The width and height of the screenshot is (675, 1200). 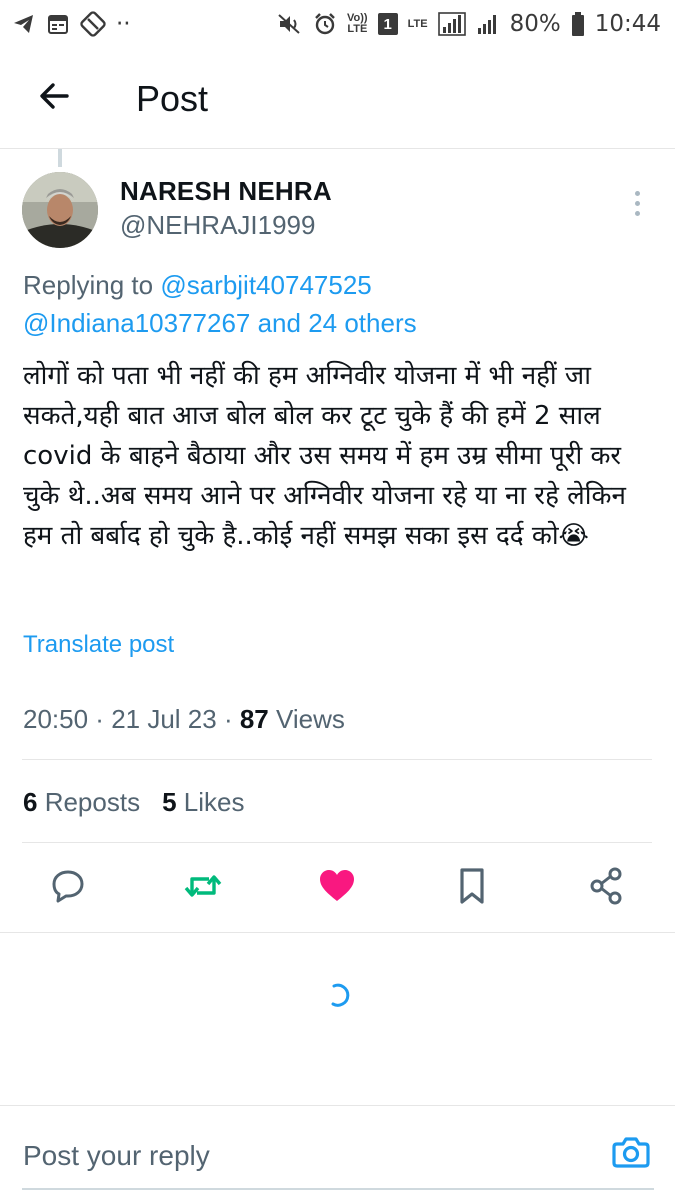 What do you see at coordinates (71, 24) in the screenshot?
I see `status-bar-left: ··` at bounding box center [71, 24].